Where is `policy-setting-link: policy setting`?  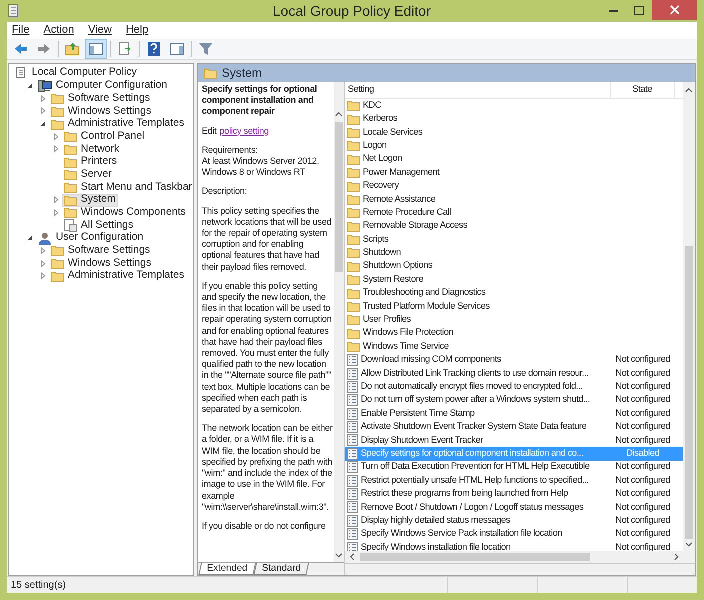 policy-setting-link: policy setting is located at coordinates (244, 131).